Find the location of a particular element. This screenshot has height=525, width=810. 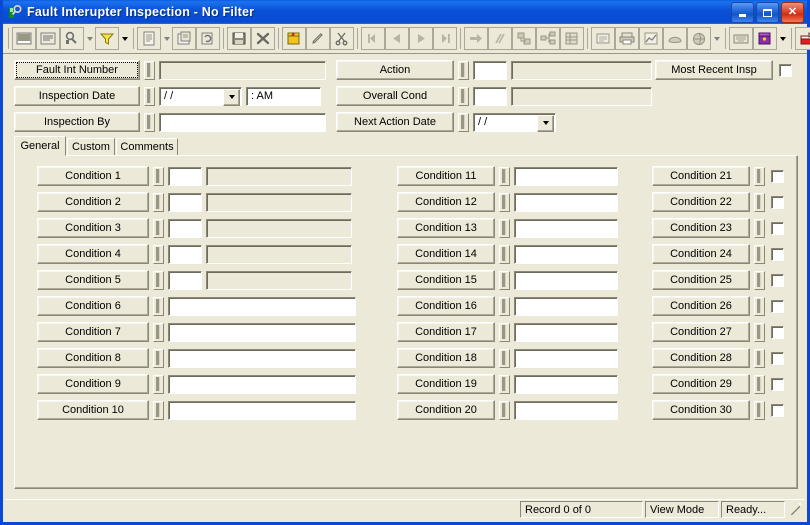

condition-26-lookup-button is located at coordinates (759, 306).